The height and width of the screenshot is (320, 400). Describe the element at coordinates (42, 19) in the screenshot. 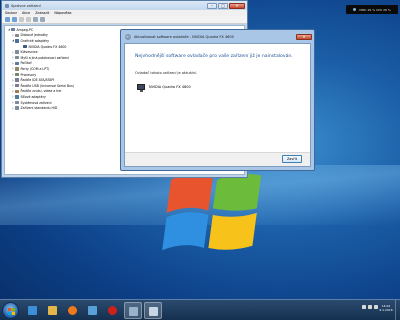

I see `update-driver-icon` at that location.